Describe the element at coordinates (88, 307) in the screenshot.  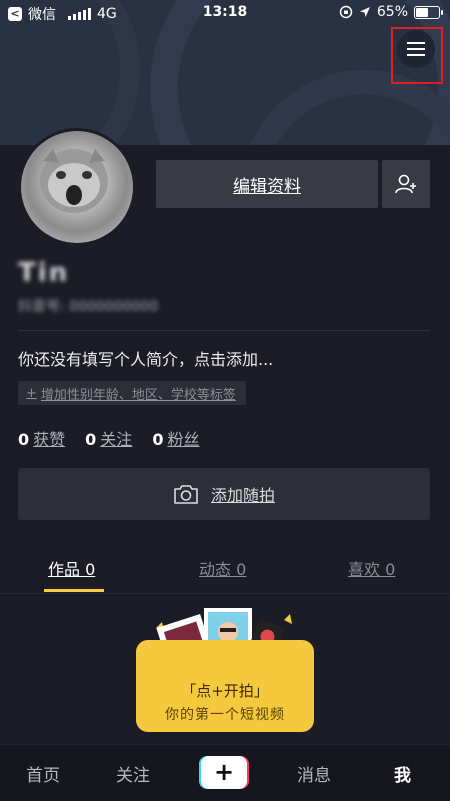
I see `profile-uid: 抖音号: 0000000000` at that location.